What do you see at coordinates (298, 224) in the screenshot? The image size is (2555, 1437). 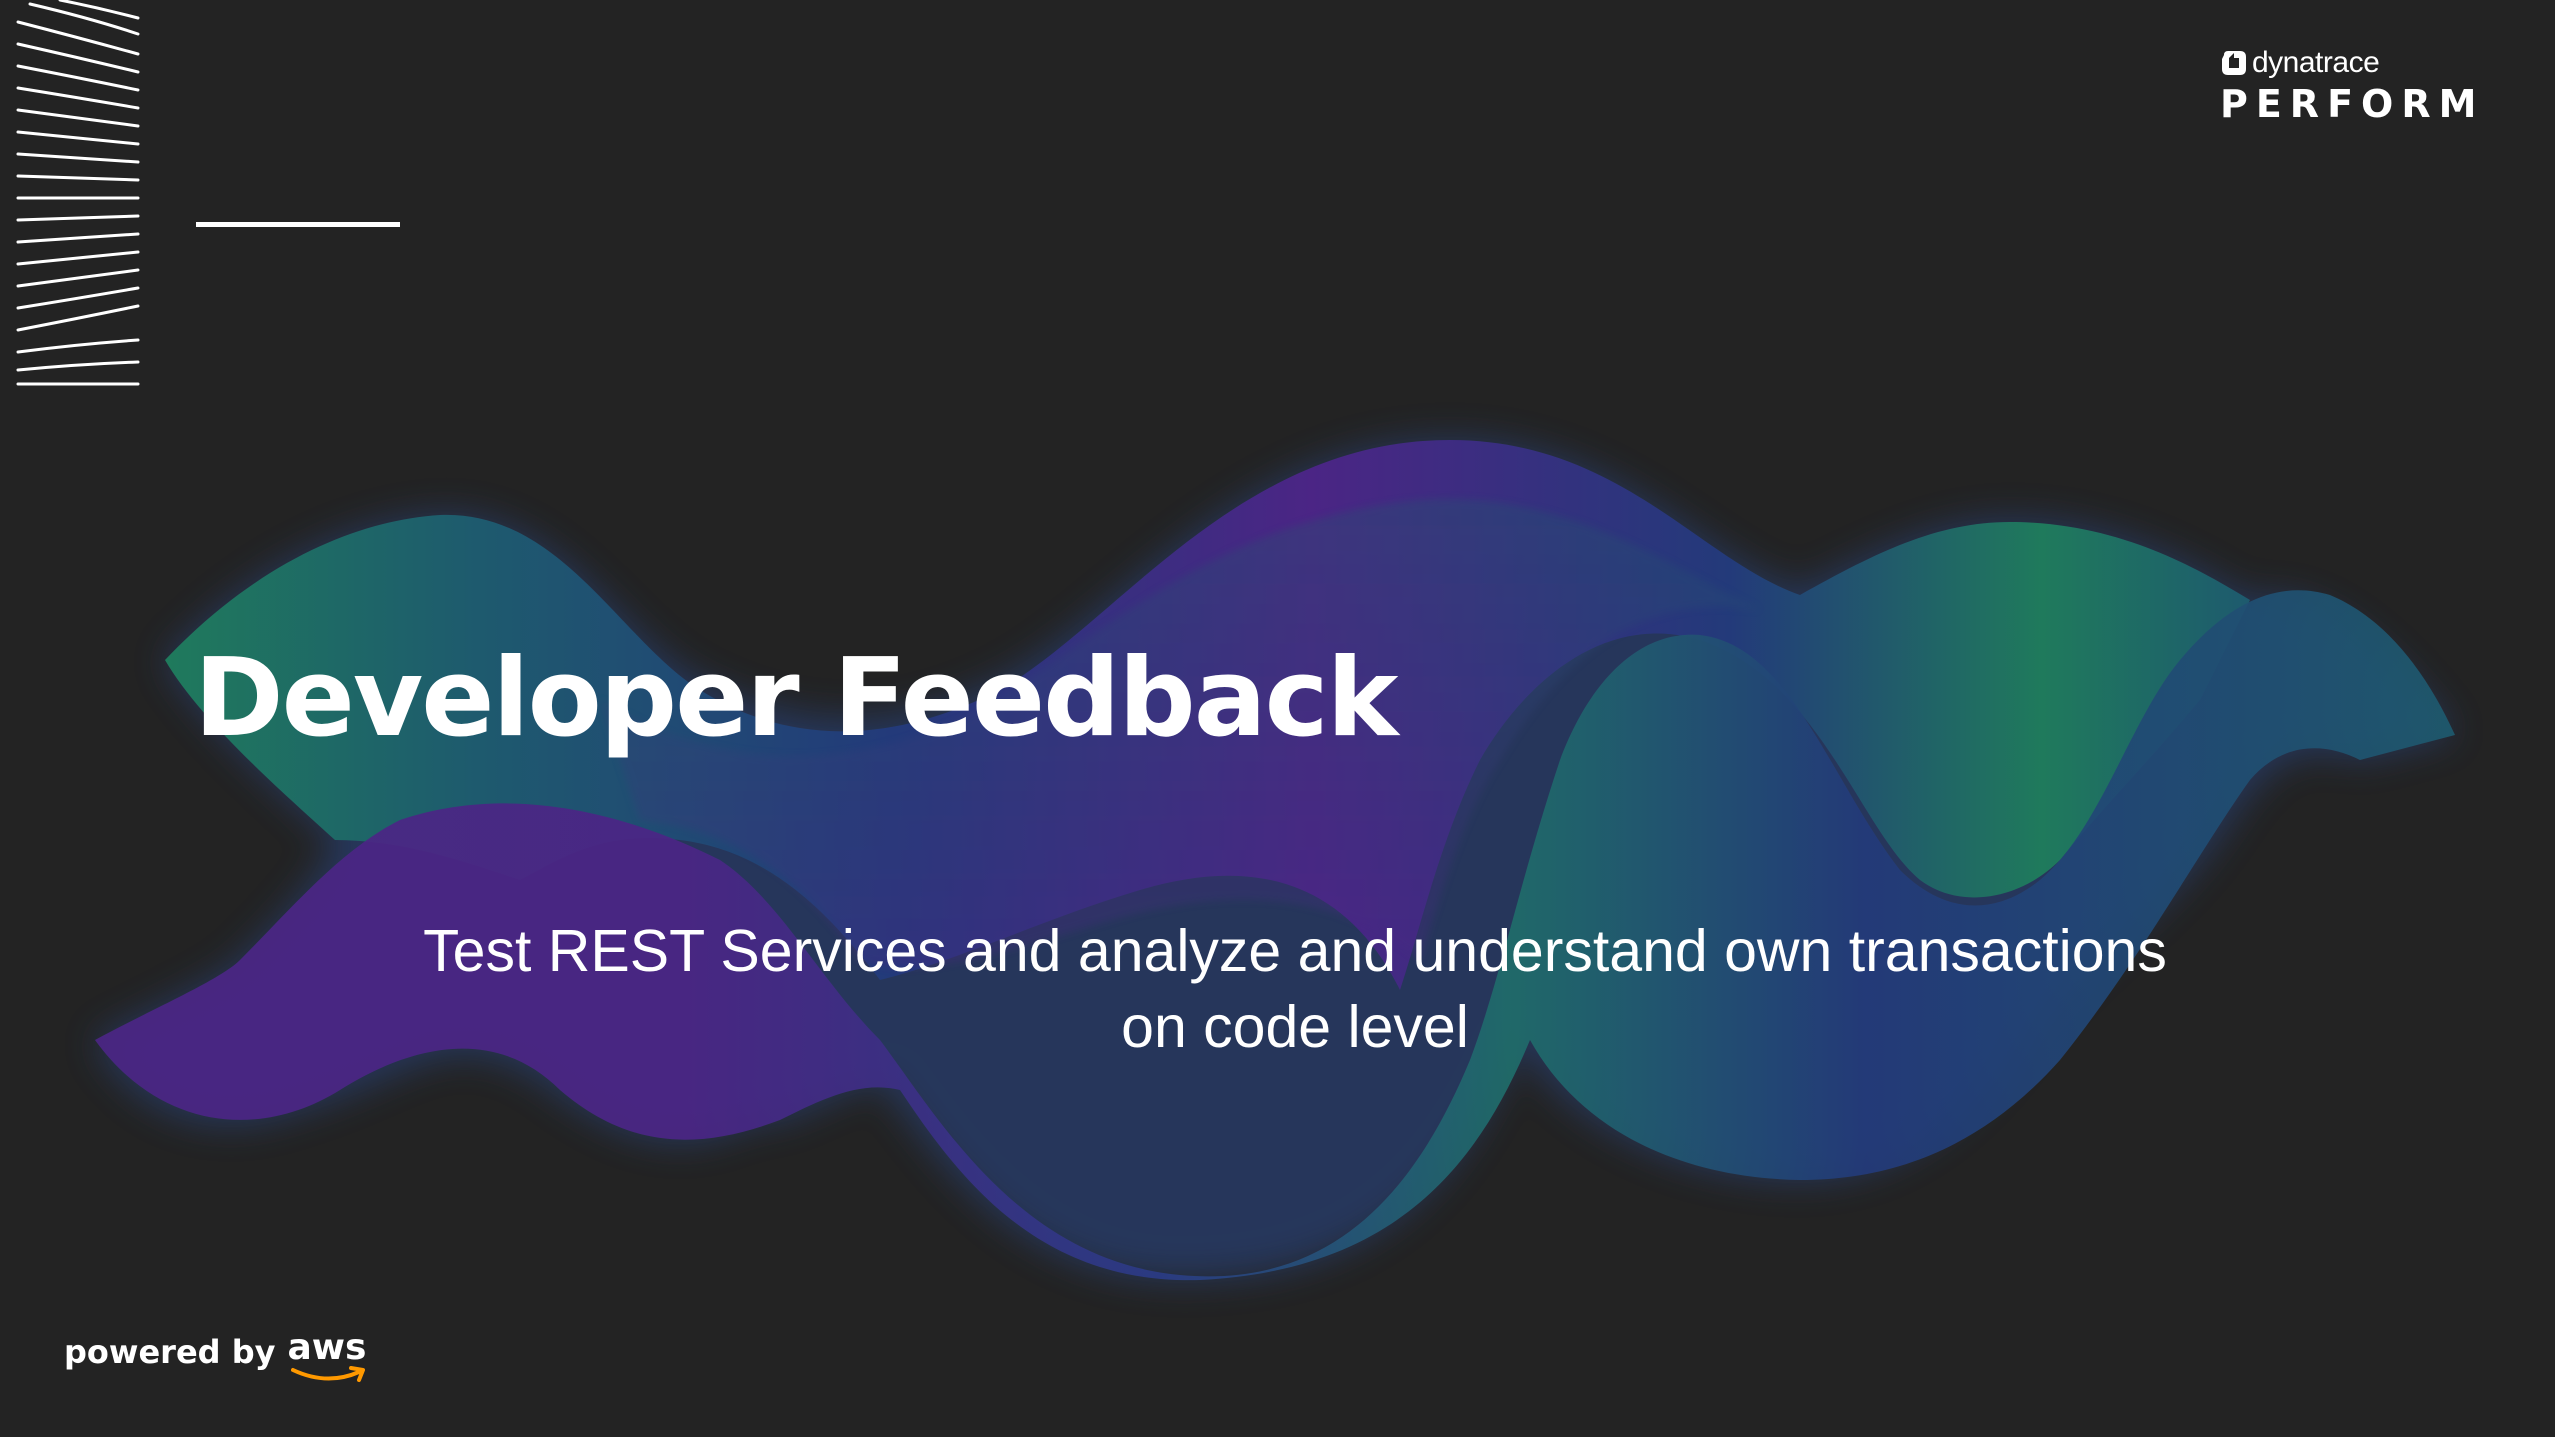 I see `accent-divider` at bounding box center [298, 224].